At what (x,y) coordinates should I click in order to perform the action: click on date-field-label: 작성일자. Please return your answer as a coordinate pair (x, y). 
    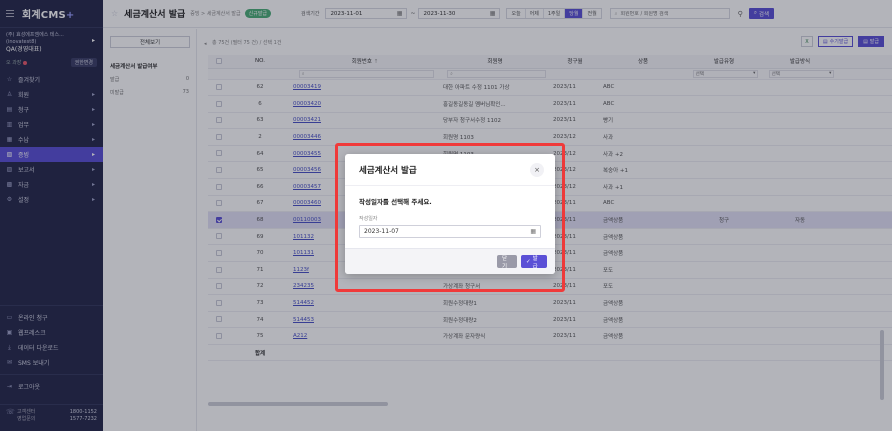
    Looking at the image, I should click on (368, 219).